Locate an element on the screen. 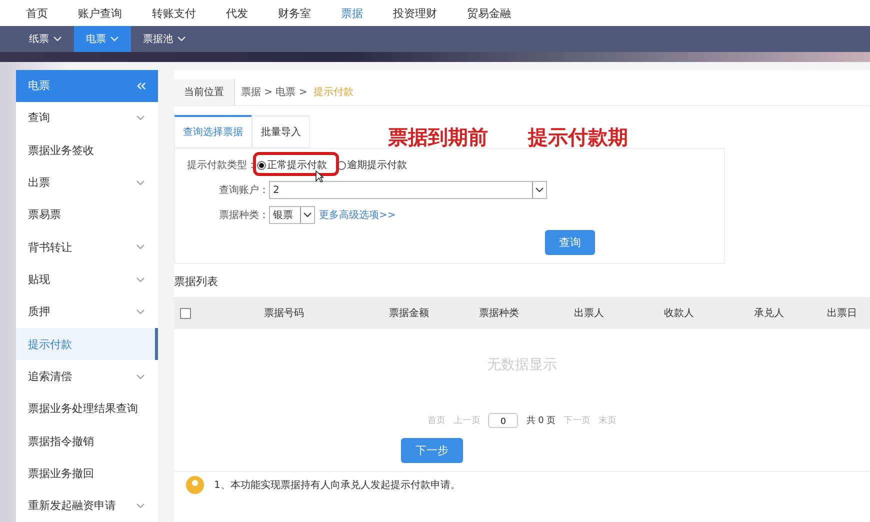  top-nav-item: 首页 is located at coordinates (44, 13).